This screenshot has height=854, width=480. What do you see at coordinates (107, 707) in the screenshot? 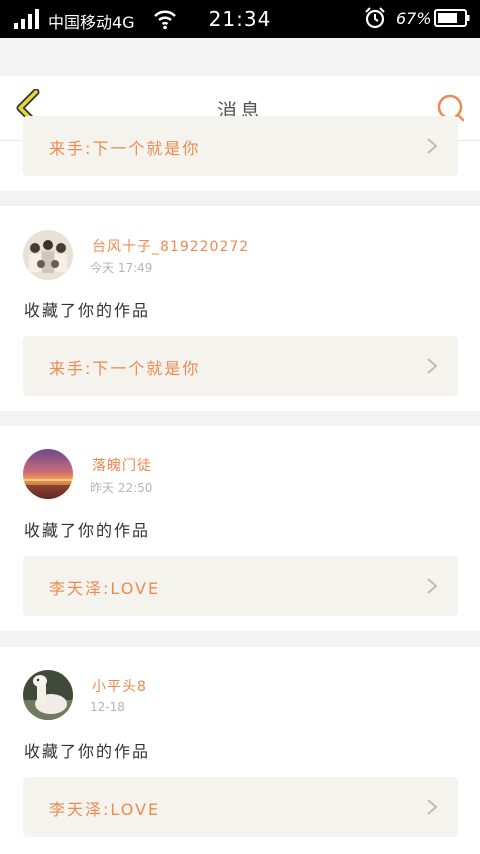
I see `timestamp: 12-18` at bounding box center [107, 707].